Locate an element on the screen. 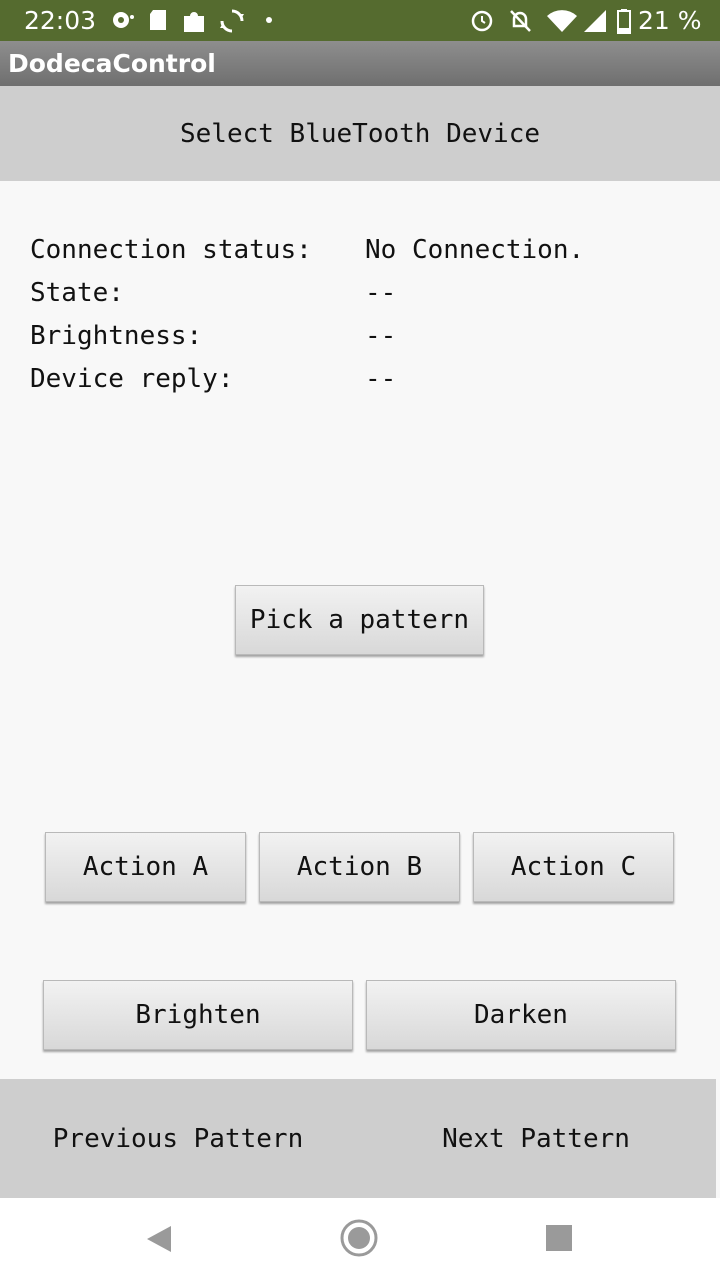 The image size is (720, 1280). previous-pattern-label: Previous Pattern is located at coordinates (178, 1138).